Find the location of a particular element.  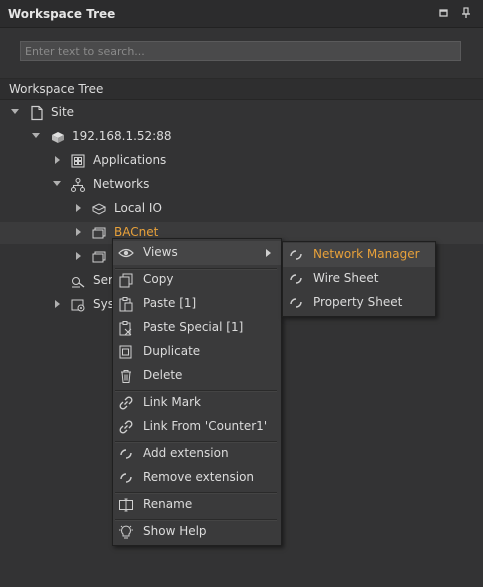

menu-item-add-extension: Add extension is located at coordinates (197, 454).